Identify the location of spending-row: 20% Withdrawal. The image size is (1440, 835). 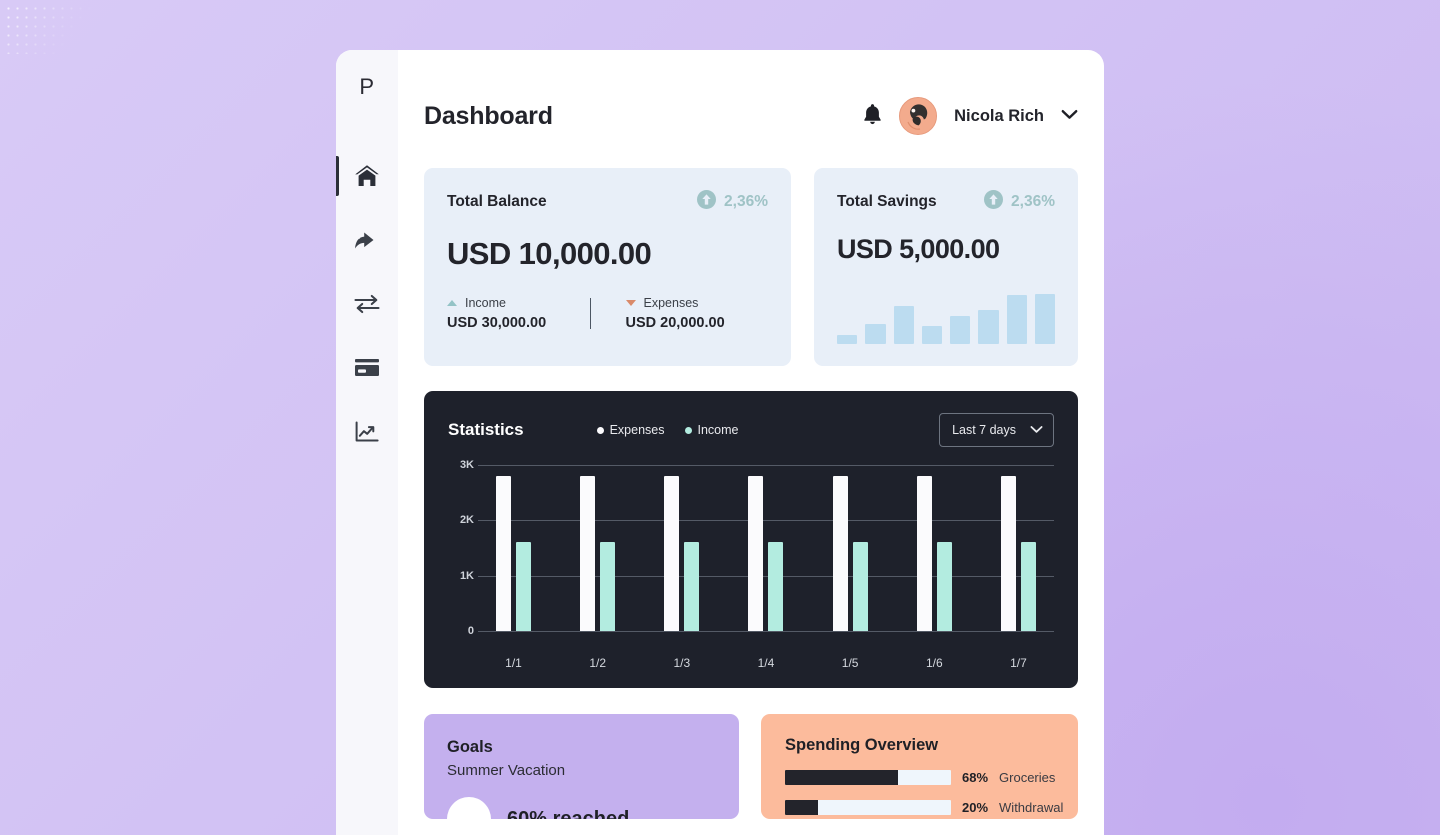
(924, 807).